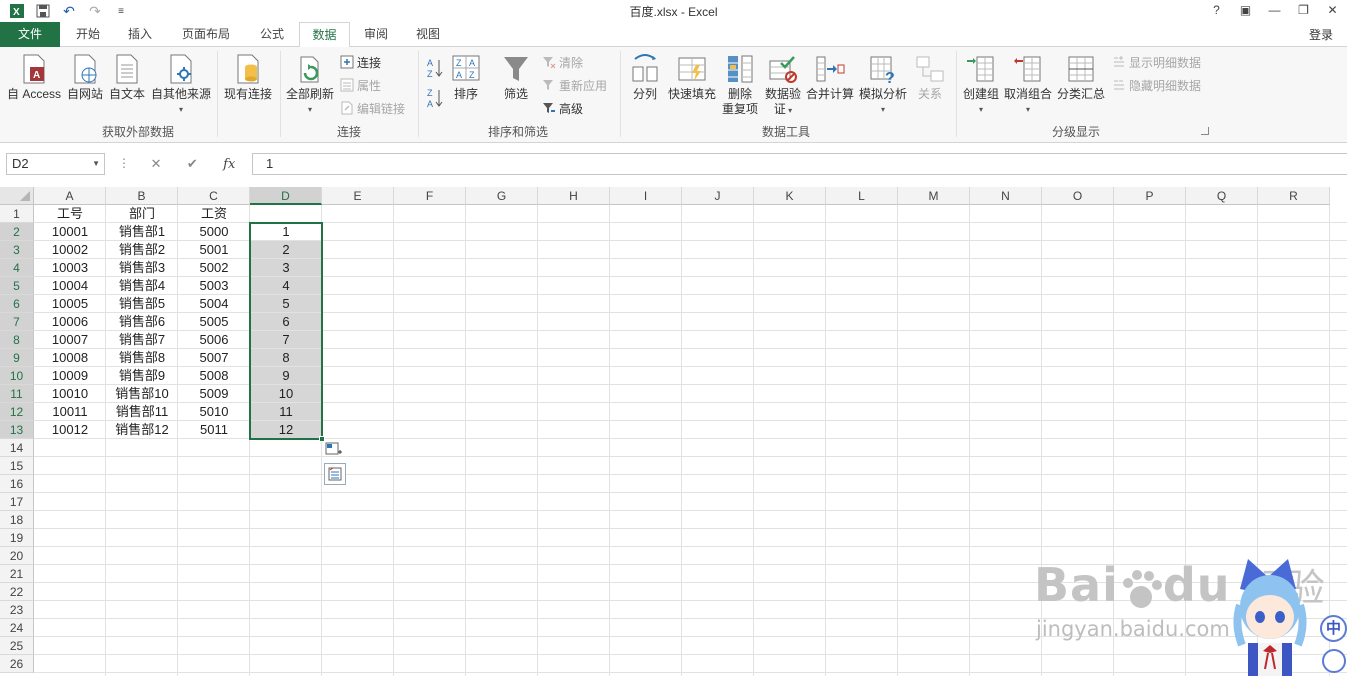 The width and height of the screenshot is (1347, 676). Describe the element at coordinates (466, 77) in the screenshot. I see `sort-button: ZAAZ 排序` at that location.